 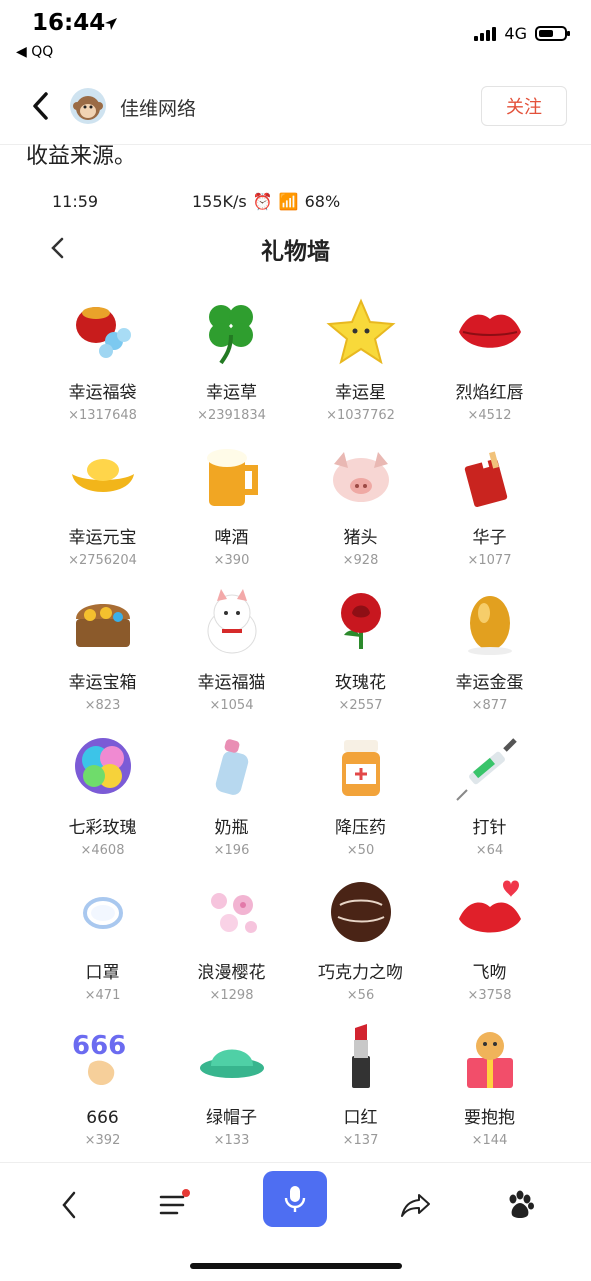 I want to click on gift-count: ×877, so click(x=489, y=705).